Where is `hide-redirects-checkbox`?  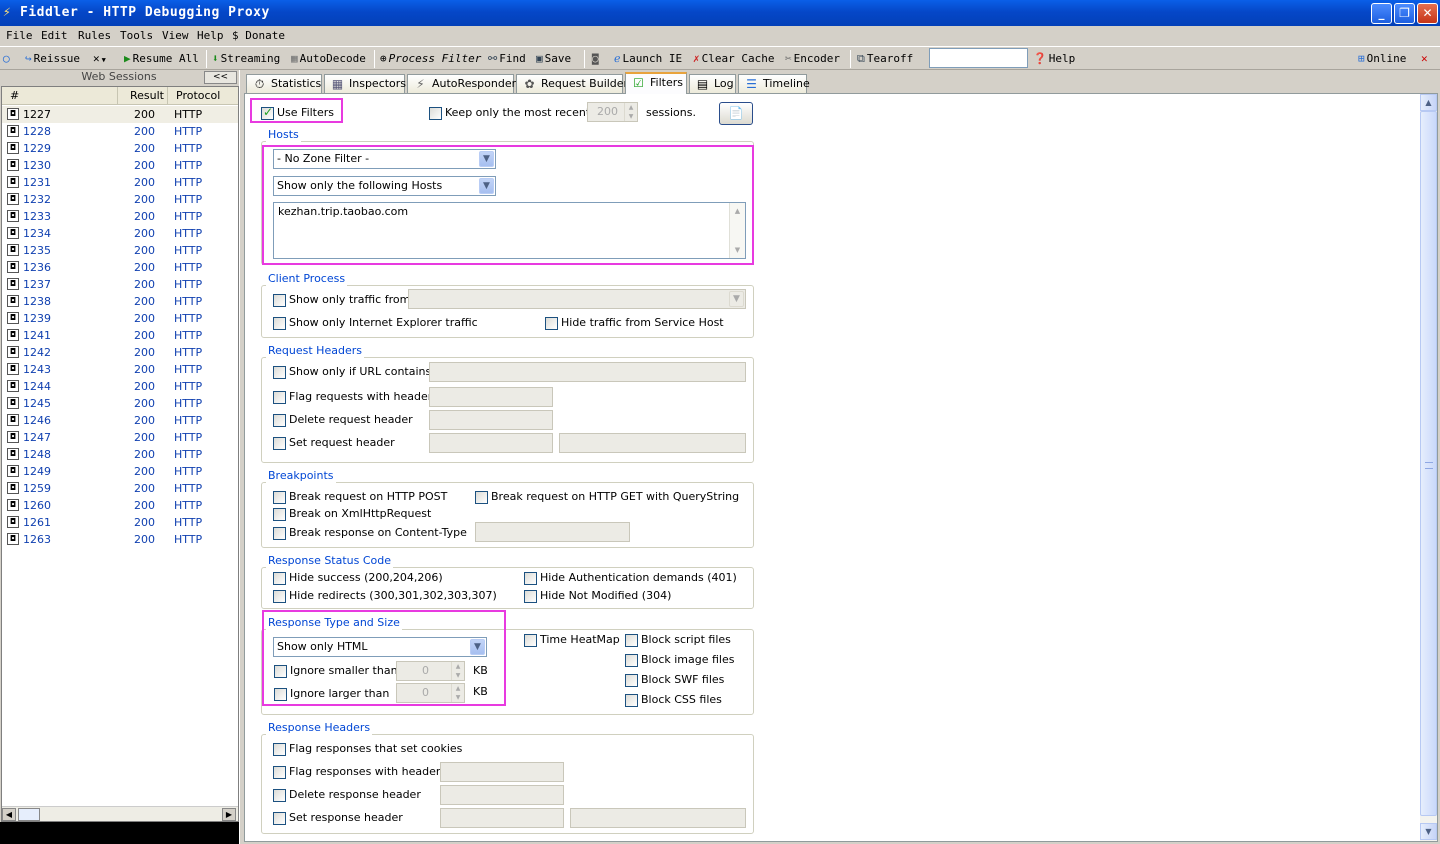
hide-redirects-checkbox is located at coordinates (279, 596).